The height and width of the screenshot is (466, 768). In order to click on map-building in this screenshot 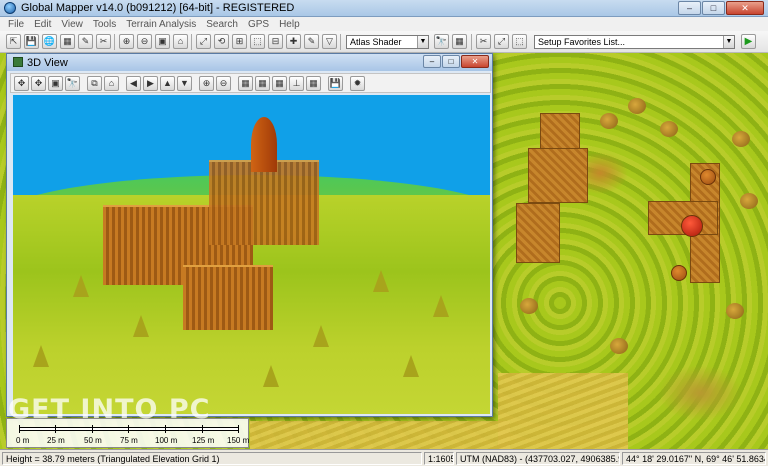, I will do `click(538, 233)`.